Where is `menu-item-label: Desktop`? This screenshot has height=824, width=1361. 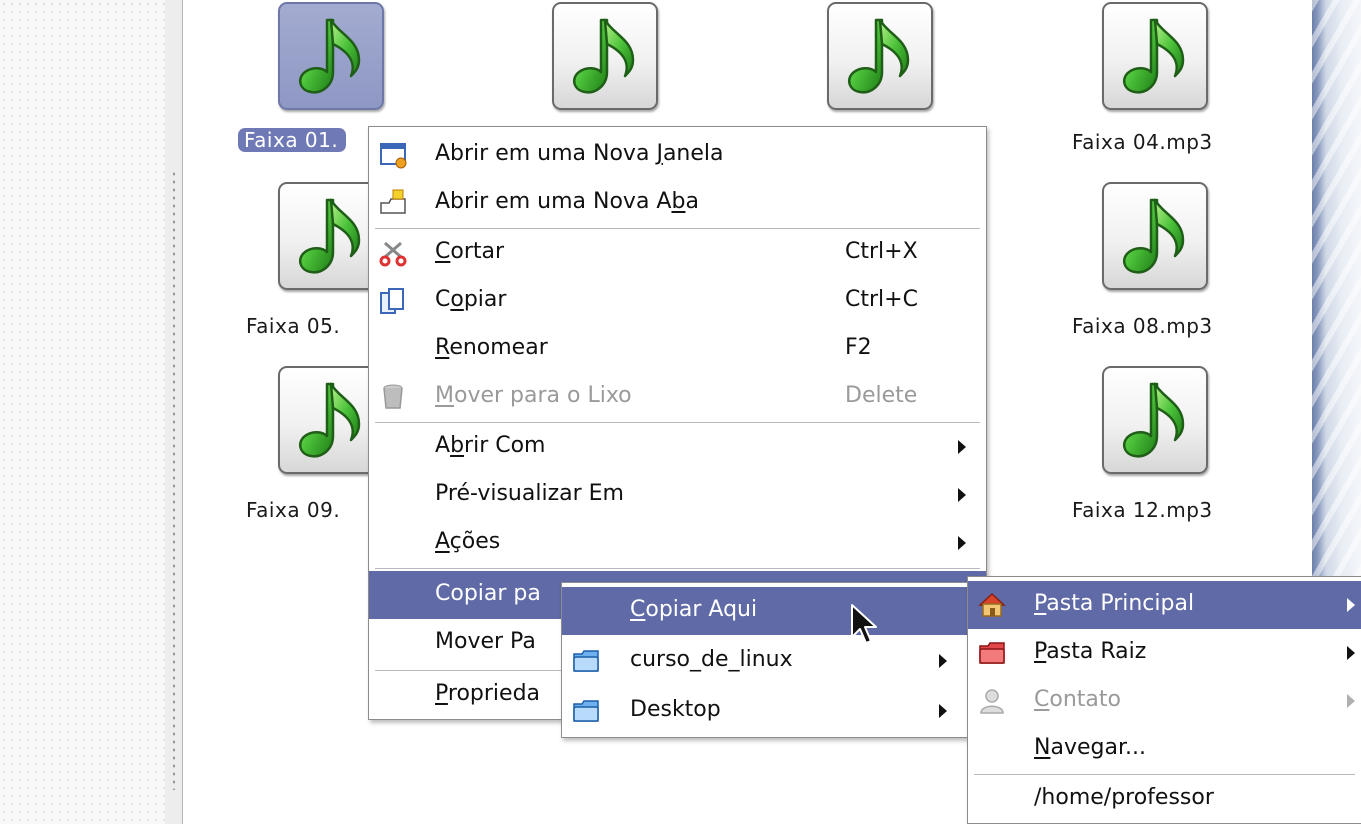
menu-item-label: Desktop is located at coordinates (675, 709).